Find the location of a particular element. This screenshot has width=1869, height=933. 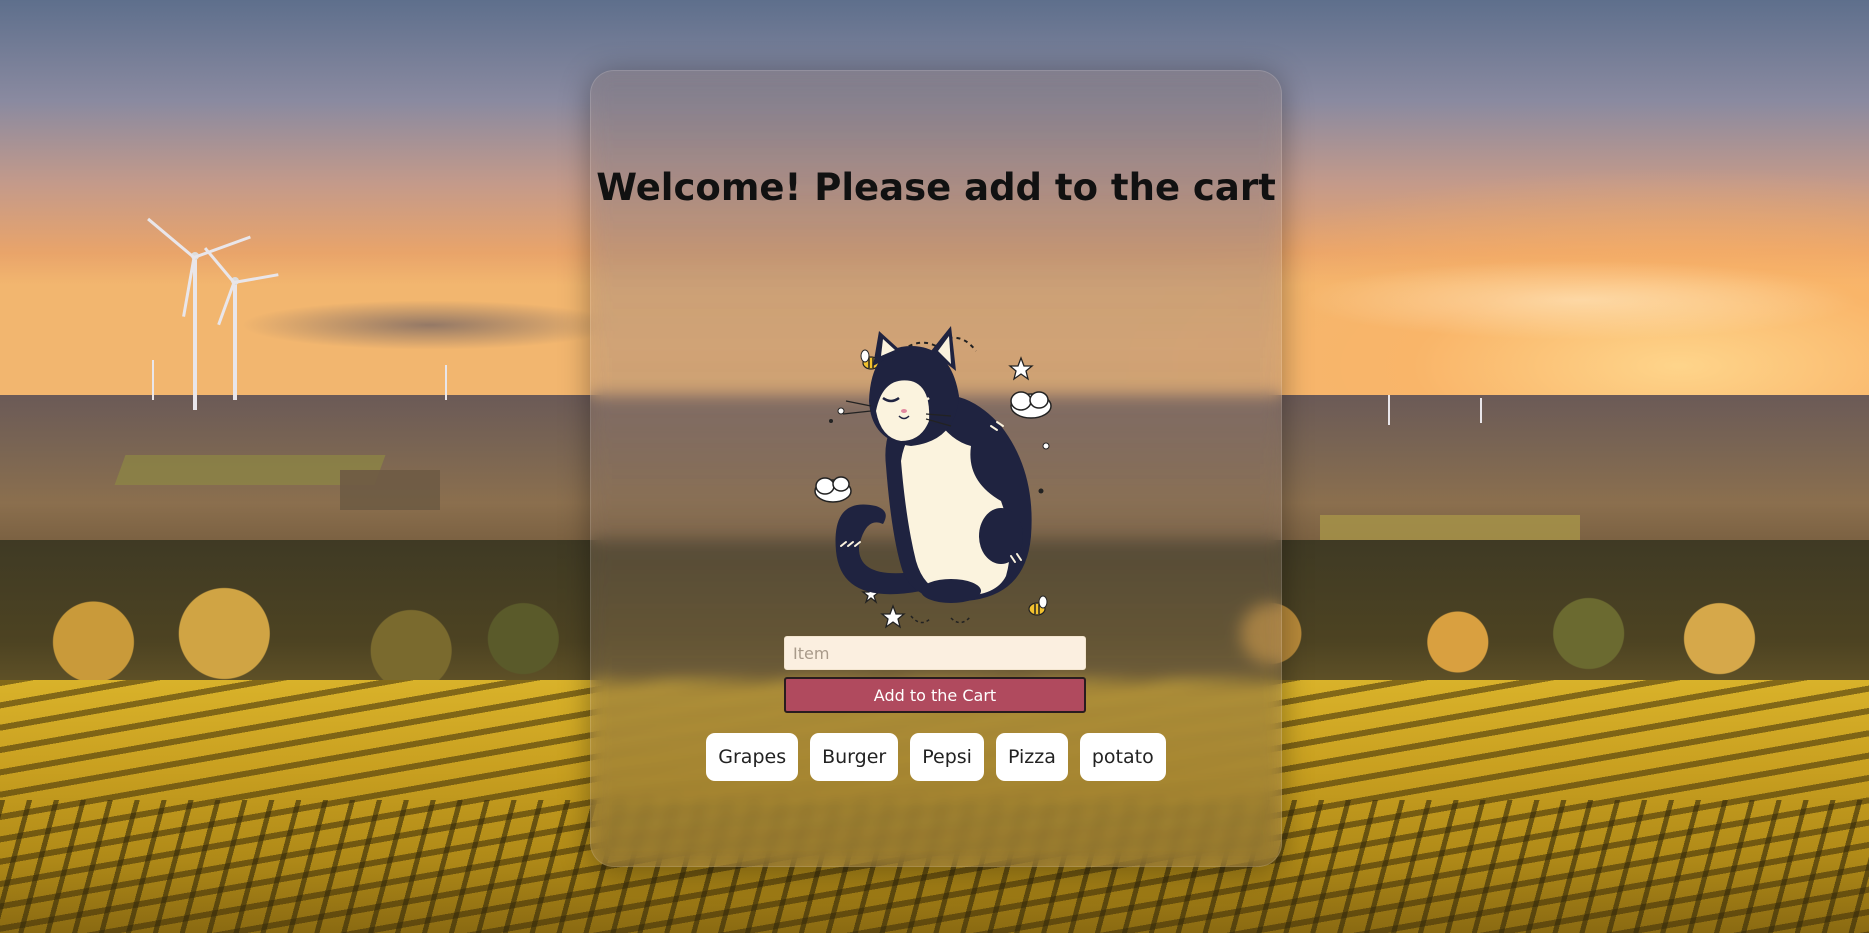

cart-items-list: Grapes Burger Pepsi Pizza potato is located at coordinates (936, 757).